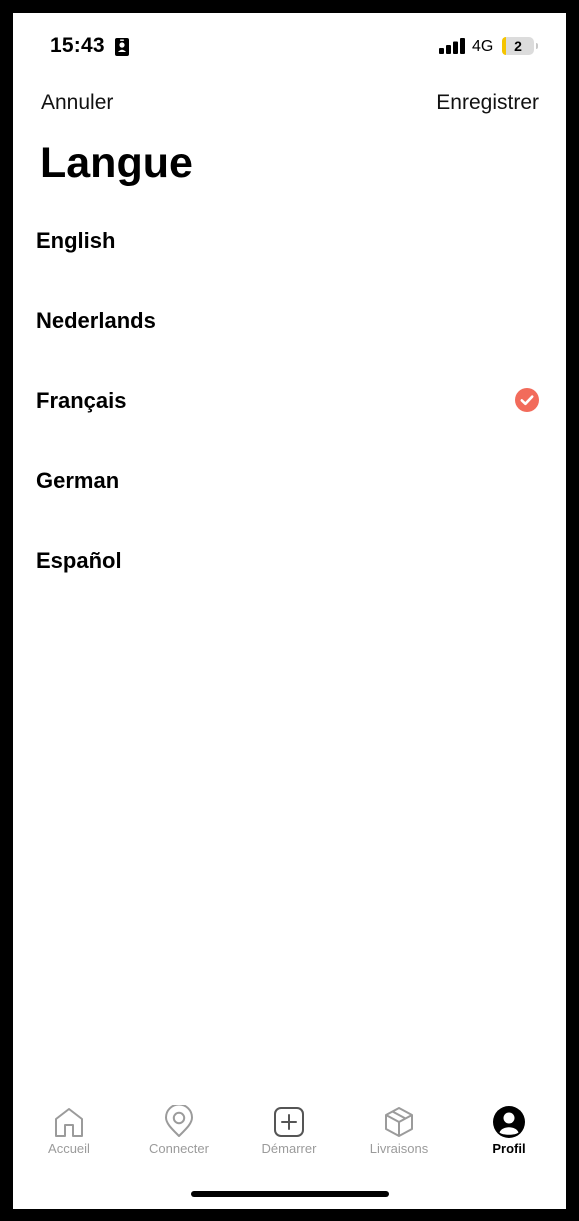 The width and height of the screenshot is (579, 1221). What do you see at coordinates (77, 103) in the screenshot?
I see `cancel-button: Annuler` at bounding box center [77, 103].